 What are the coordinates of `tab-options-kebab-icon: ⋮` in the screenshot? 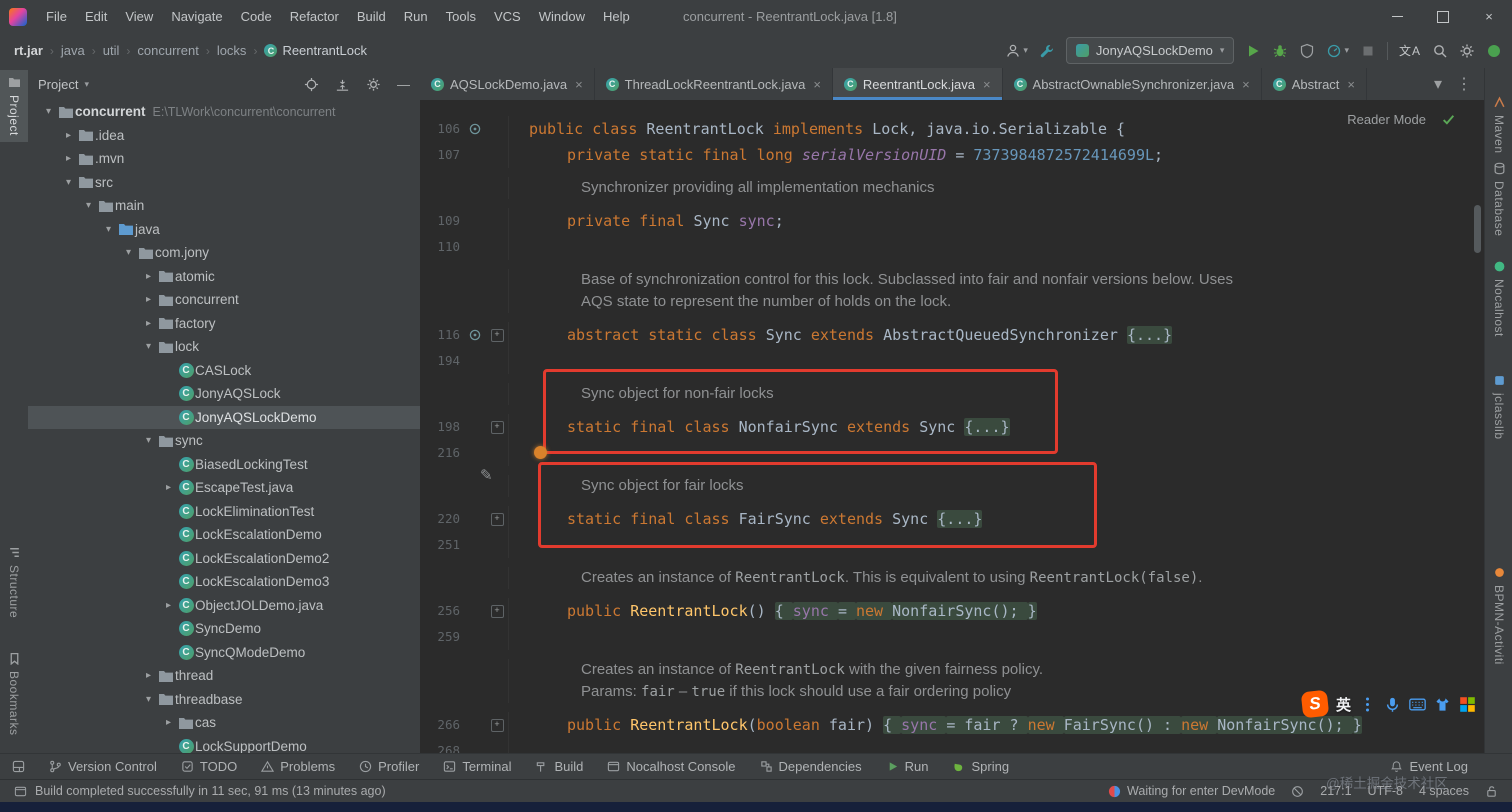 It's located at (1464, 84).